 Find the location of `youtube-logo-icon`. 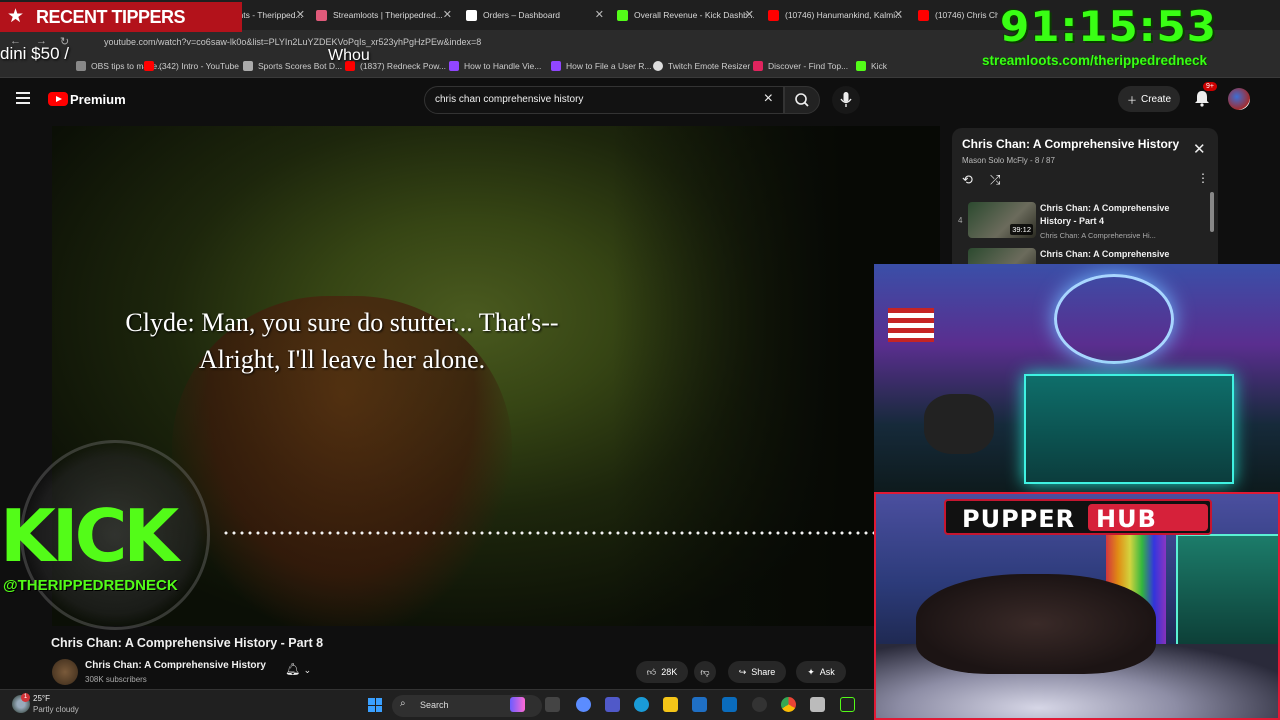

youtube-logo-icon is located at coordinates (58, 99).